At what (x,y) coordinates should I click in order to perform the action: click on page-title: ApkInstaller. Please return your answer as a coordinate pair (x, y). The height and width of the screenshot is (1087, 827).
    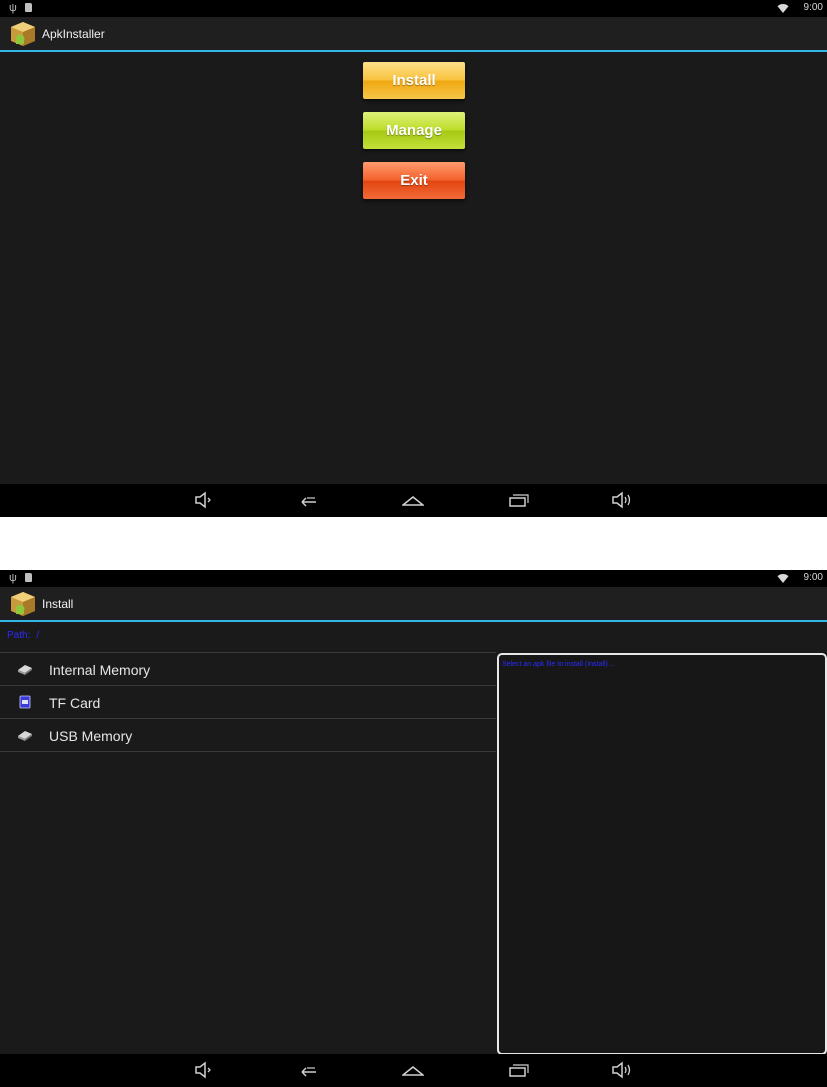
    Looking at the image, I should click on (73, 34).